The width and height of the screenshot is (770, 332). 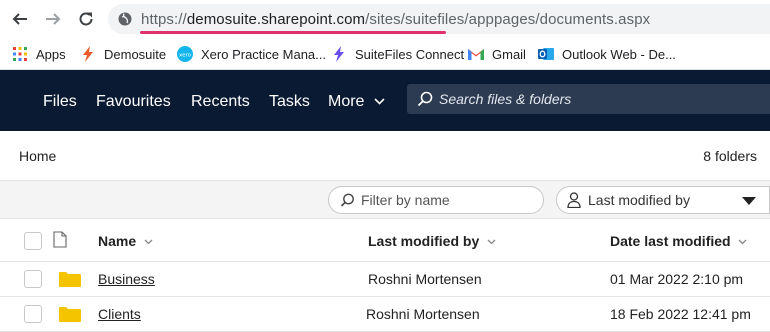 What do you see at coordinates (730, 156) in the screenshot?
I see `folder-count: 8 folders` at bounding box center [730, 156].